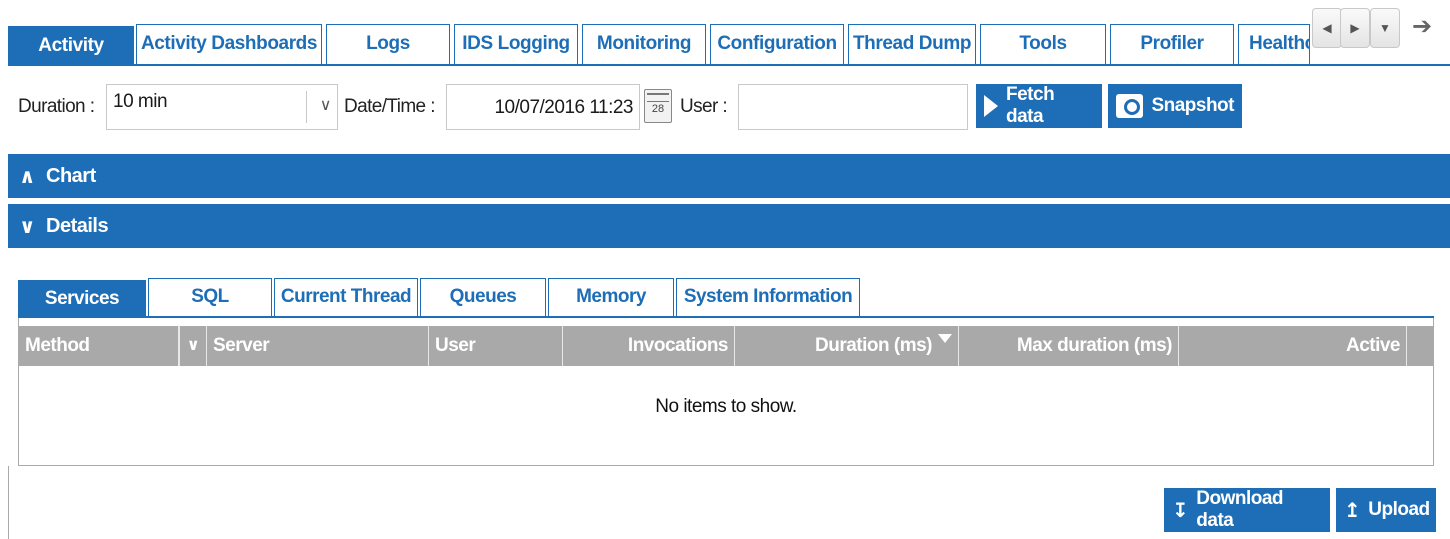  What do you see at coordinates (1039, 106) in the screenshot?
I see `fetch-data-button: Fetch data` at bounding box center [1039, 106].